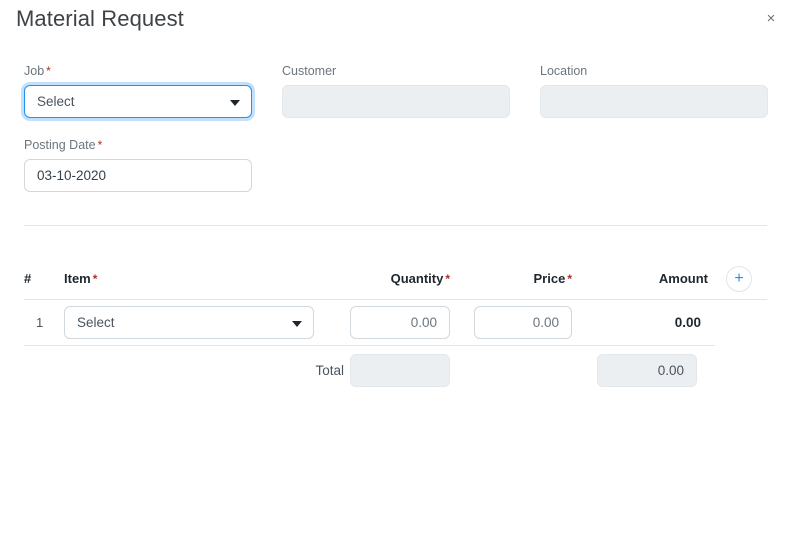 The width and height of the screenshot is (791, 545). What do you see at coordinates (138, 71) in the screenshot?
I see `field-label-job: Job *` at bounding box center [138, 71].